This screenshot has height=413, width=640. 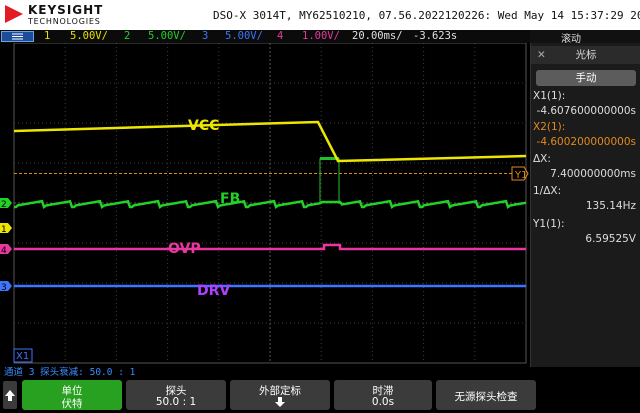 I want to click on softkey-units: 单位 伏特, so click(x=72, y=395).